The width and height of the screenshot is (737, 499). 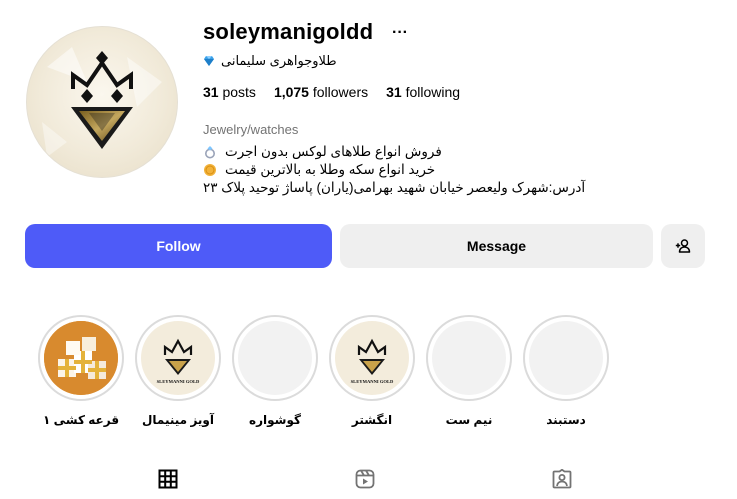 I want to click on followers-count: 1,075, so click(x=291, y=92).